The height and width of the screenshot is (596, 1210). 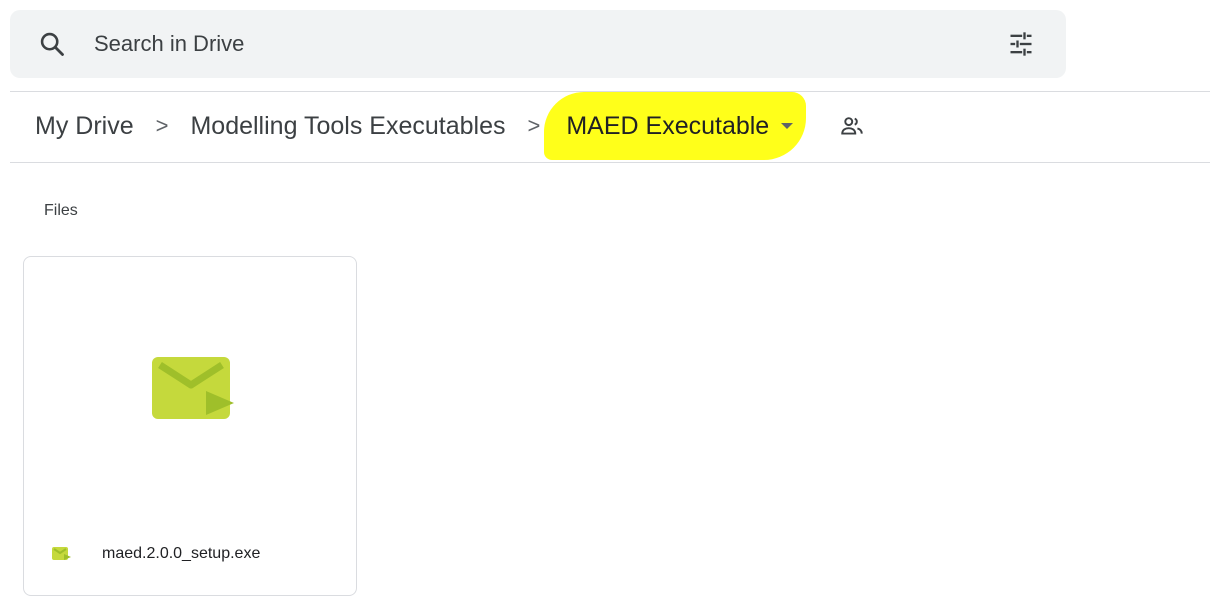 I want to click on search-bar, so click(x=538, y=44).